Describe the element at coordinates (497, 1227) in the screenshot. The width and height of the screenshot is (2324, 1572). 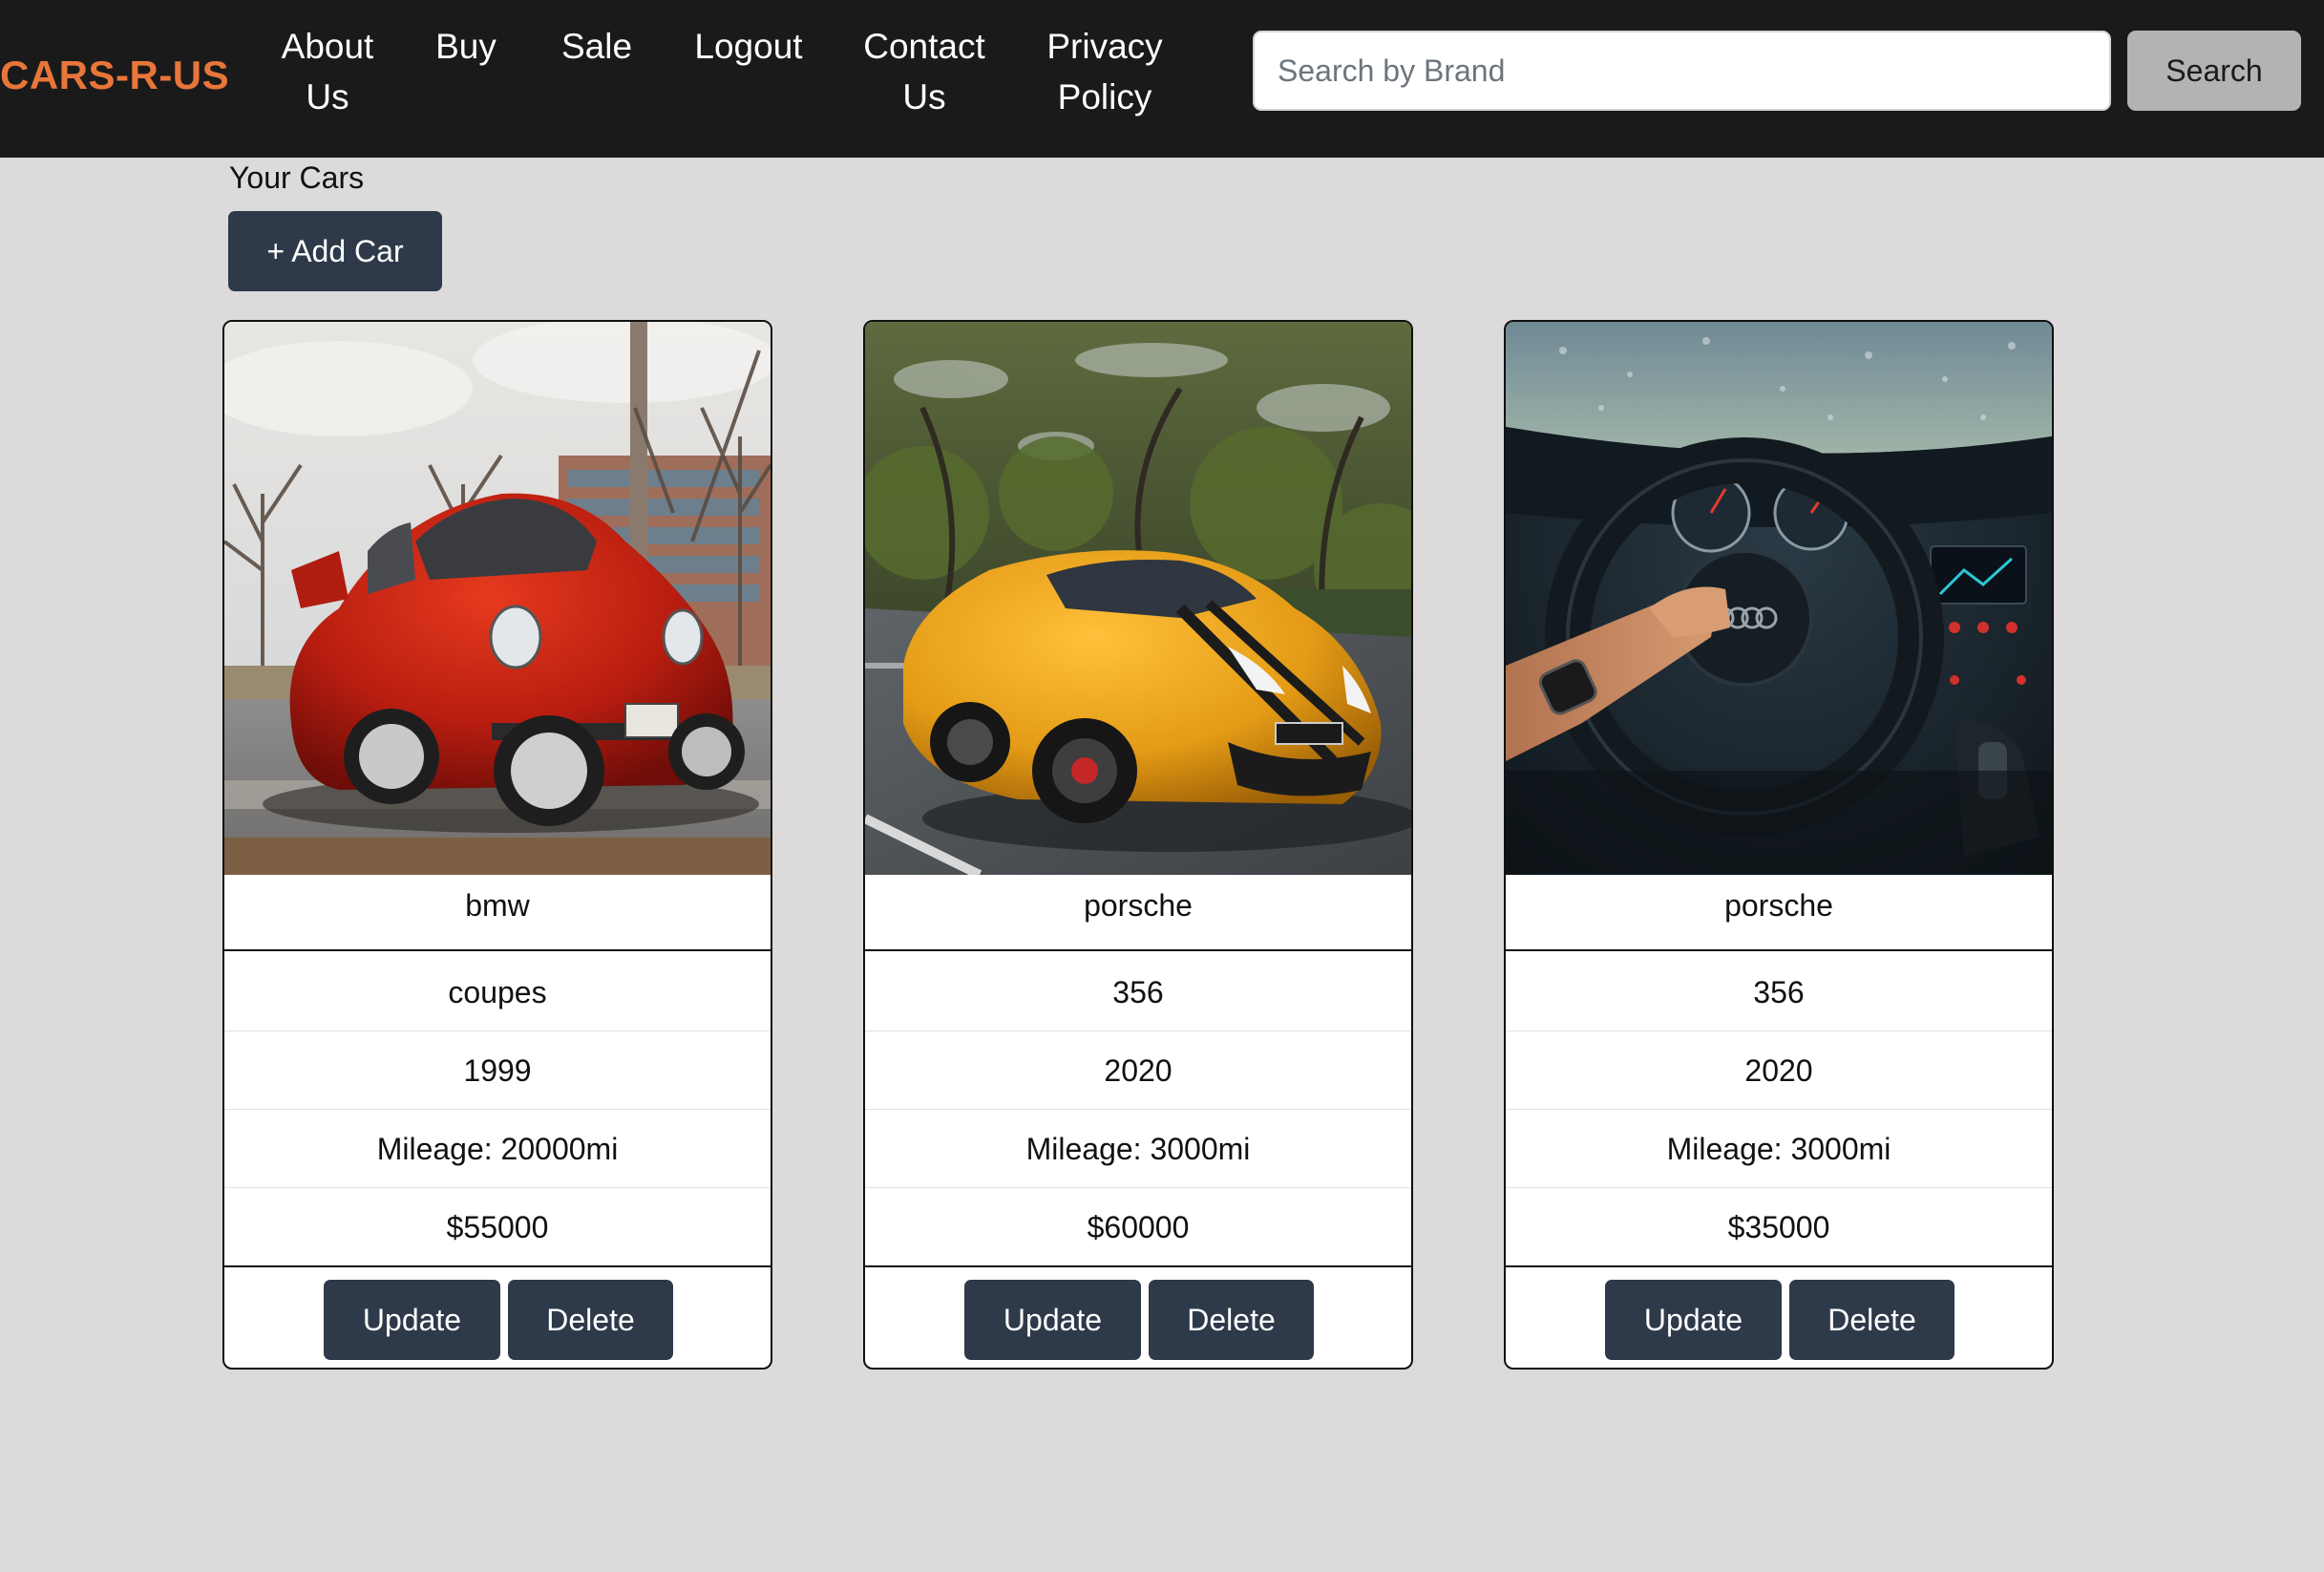
I see `car-price: $55000` at that location.